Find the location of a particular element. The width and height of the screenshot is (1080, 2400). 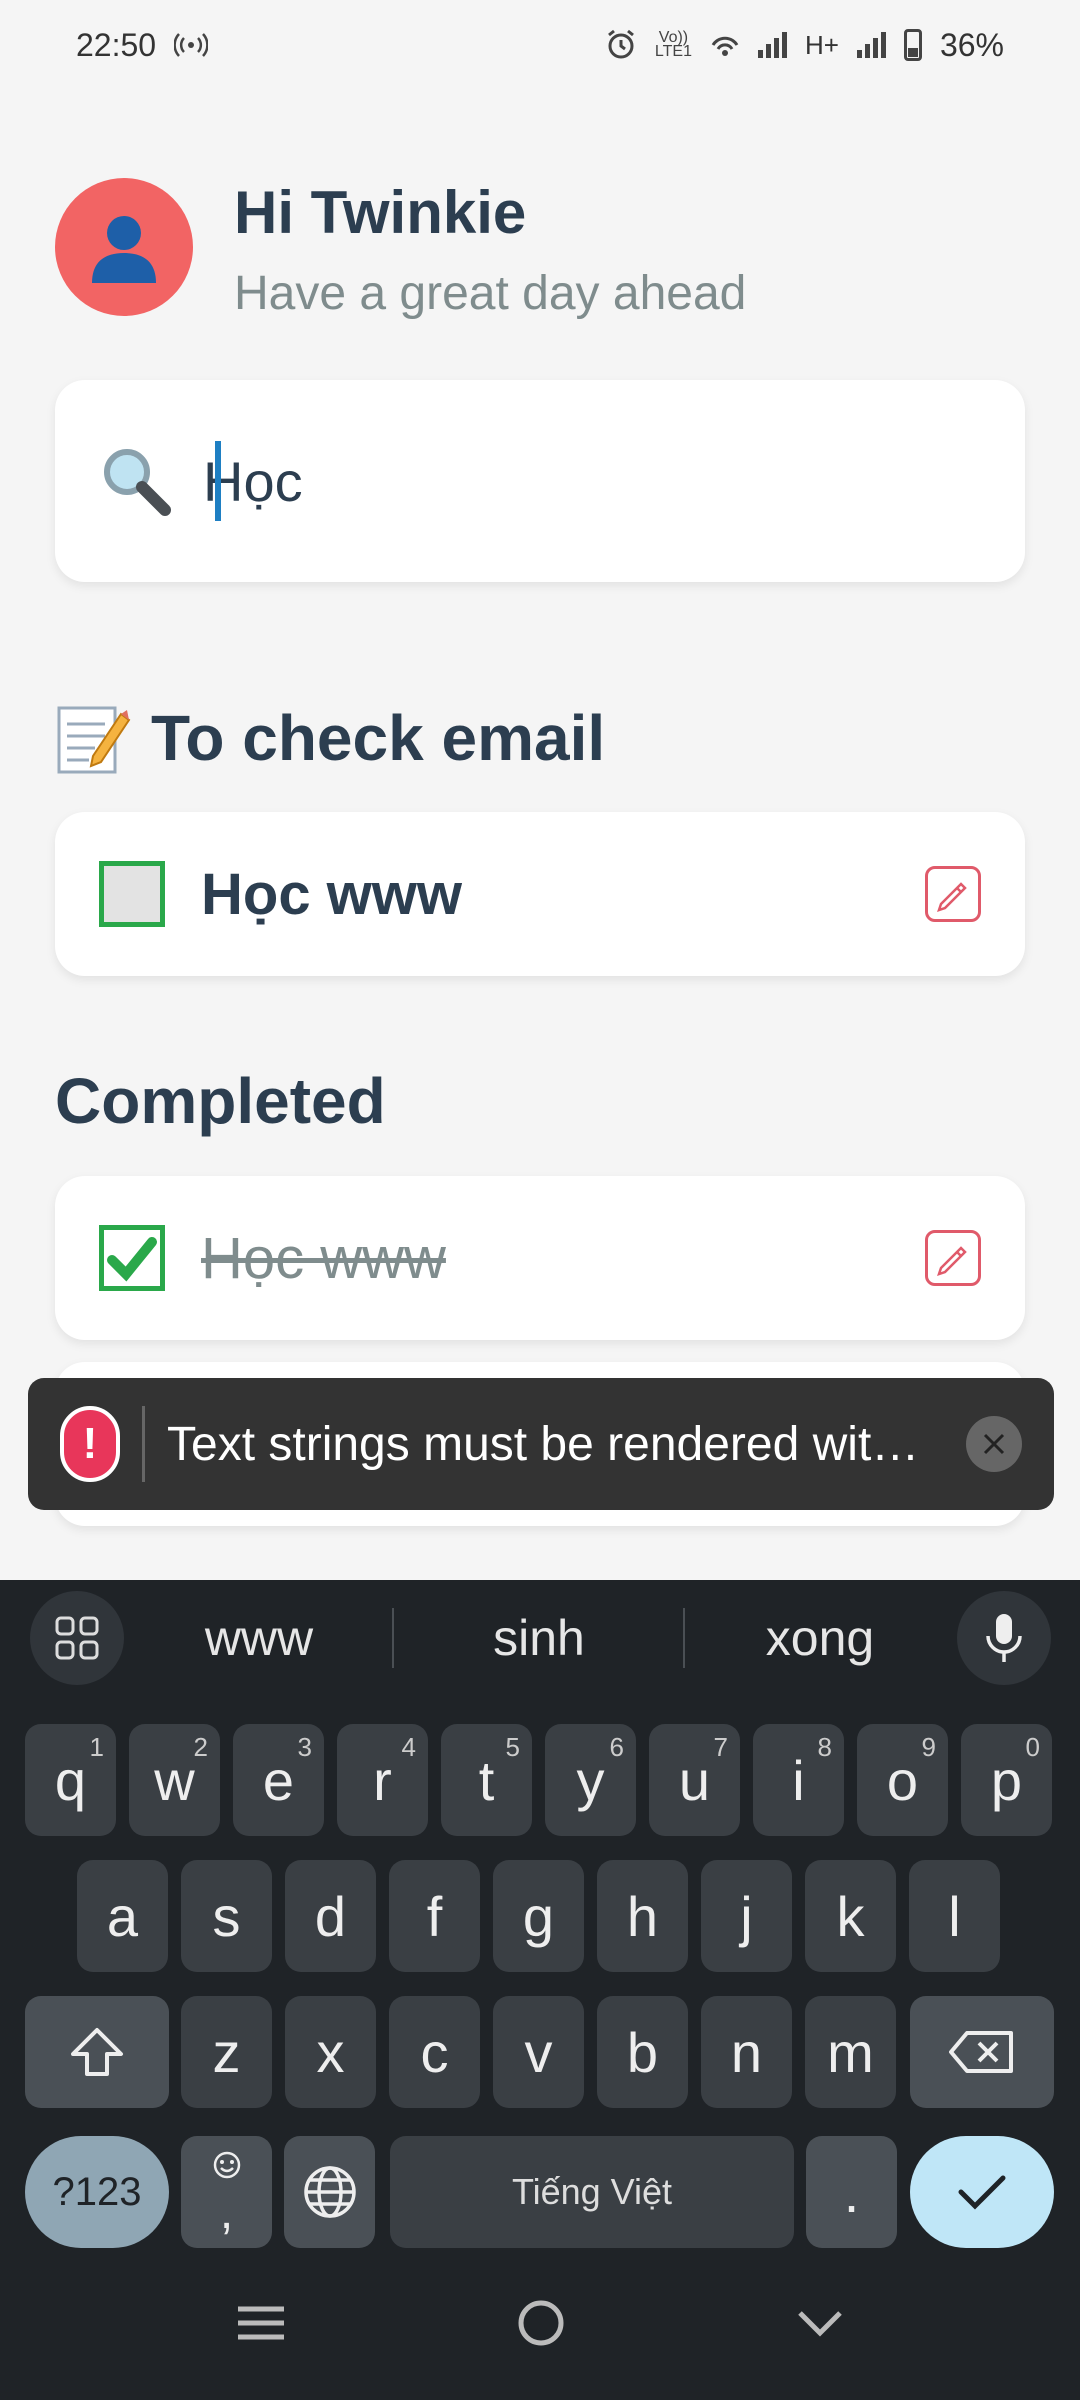

suggestion-2: sinh is located at coordinates (539, 1638).